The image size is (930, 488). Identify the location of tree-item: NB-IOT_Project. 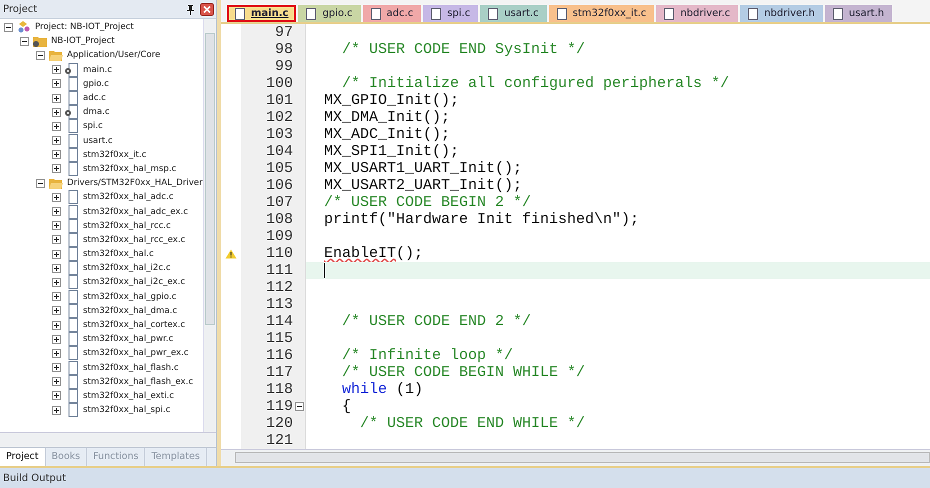
(83, 41).